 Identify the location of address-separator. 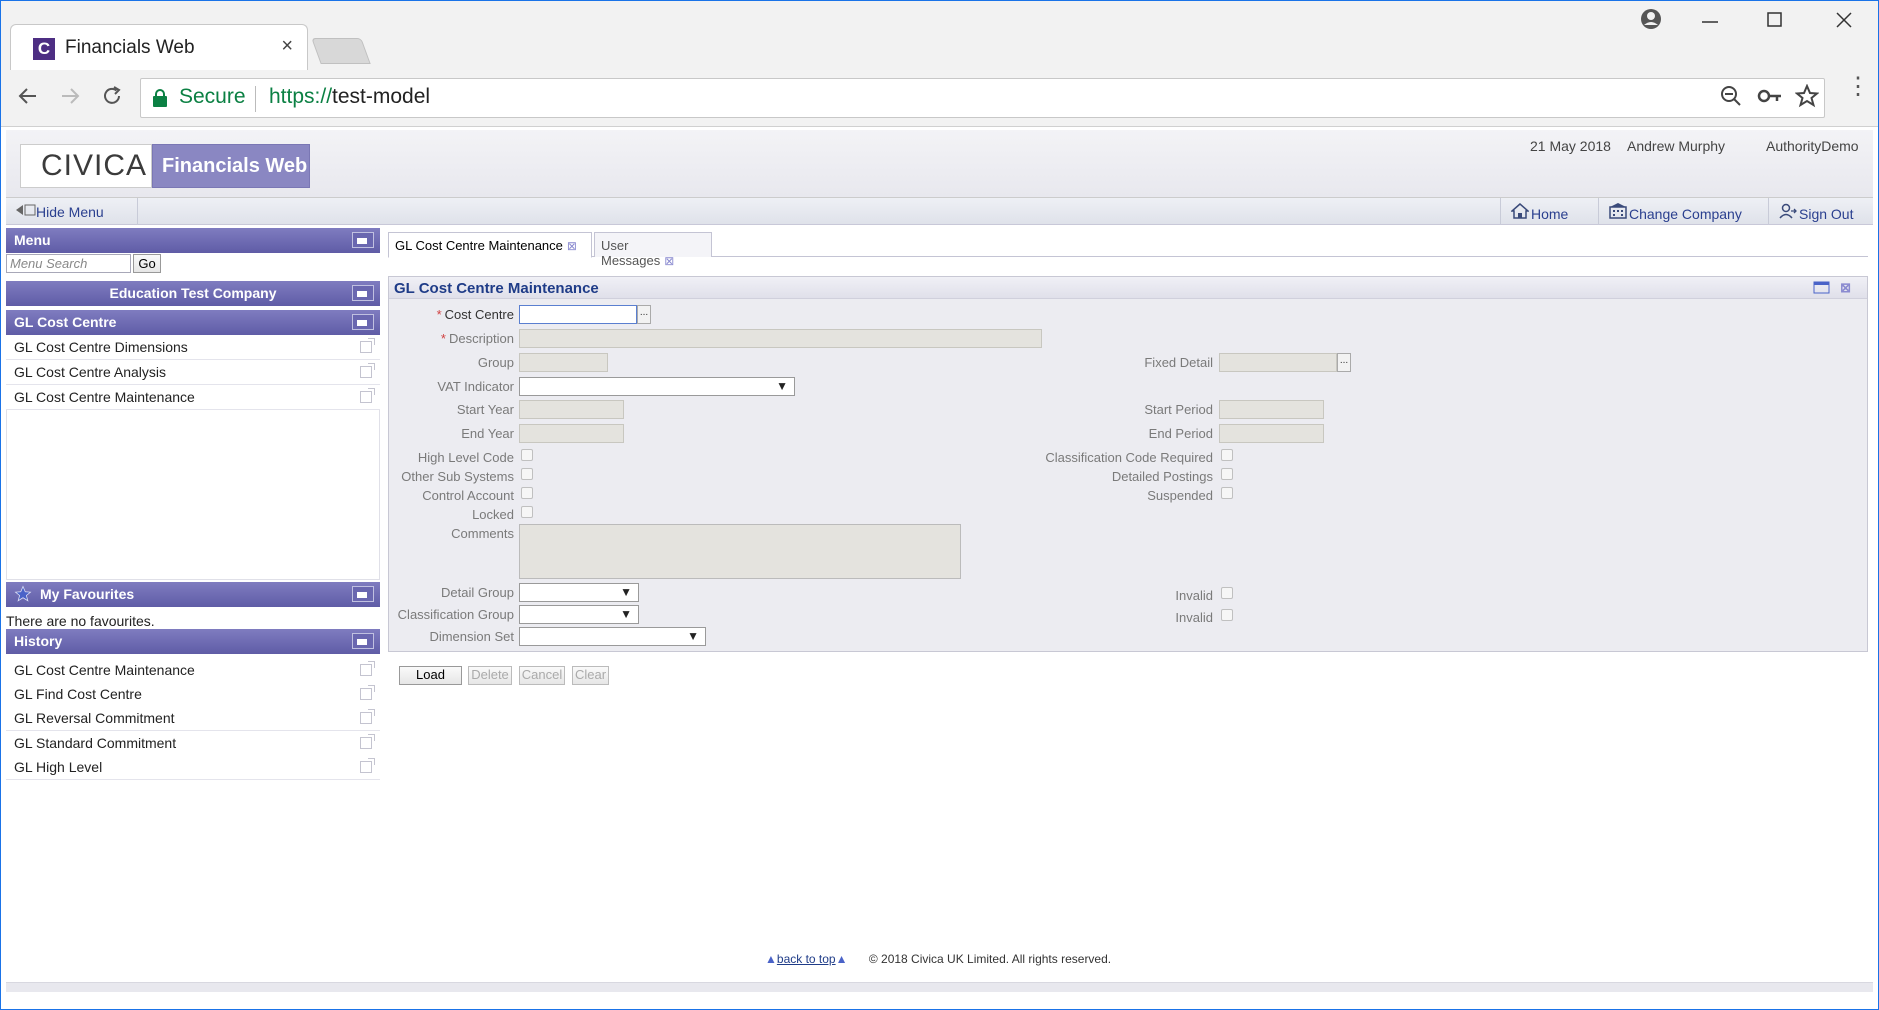
(255, 99).